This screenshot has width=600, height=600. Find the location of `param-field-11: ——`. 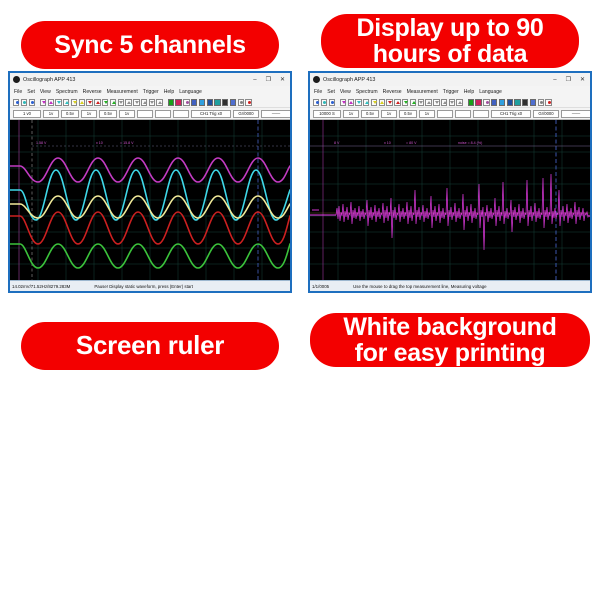

param-field-11: —— is located at coordinates (575, 113).